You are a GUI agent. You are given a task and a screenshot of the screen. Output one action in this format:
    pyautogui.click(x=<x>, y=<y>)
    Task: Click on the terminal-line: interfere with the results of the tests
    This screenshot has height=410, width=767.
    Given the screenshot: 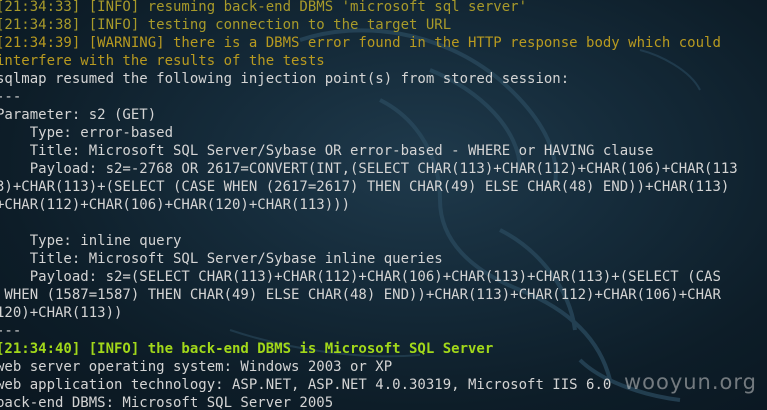 What is the action you would take?
    pyautogui.click(x=162, y=61)
    